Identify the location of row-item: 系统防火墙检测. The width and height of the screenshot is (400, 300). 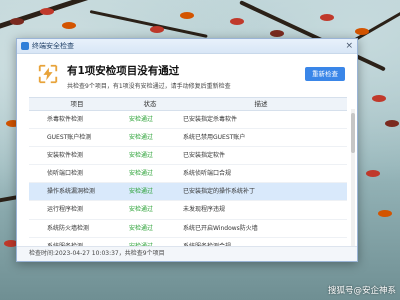
(68, 228).